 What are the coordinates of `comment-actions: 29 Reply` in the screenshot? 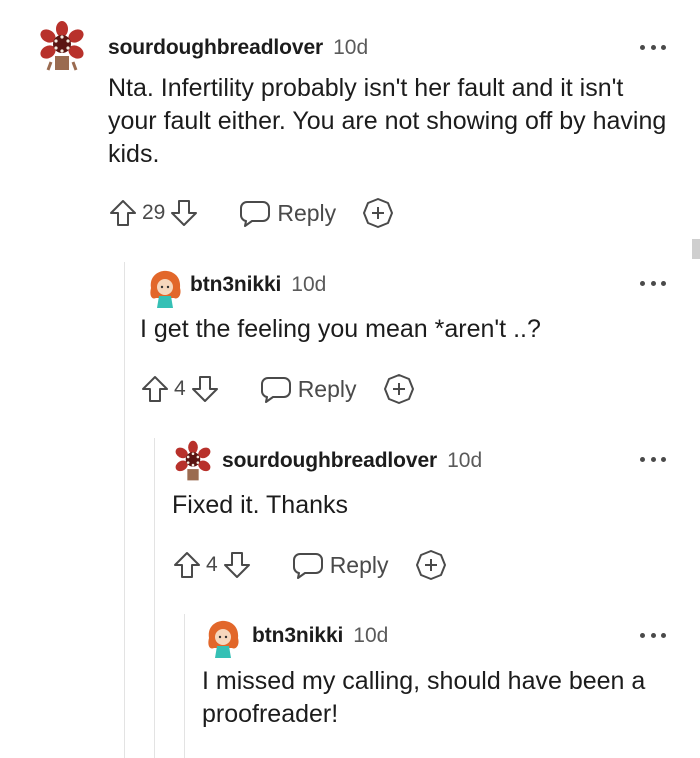 It's located at (251, 213).